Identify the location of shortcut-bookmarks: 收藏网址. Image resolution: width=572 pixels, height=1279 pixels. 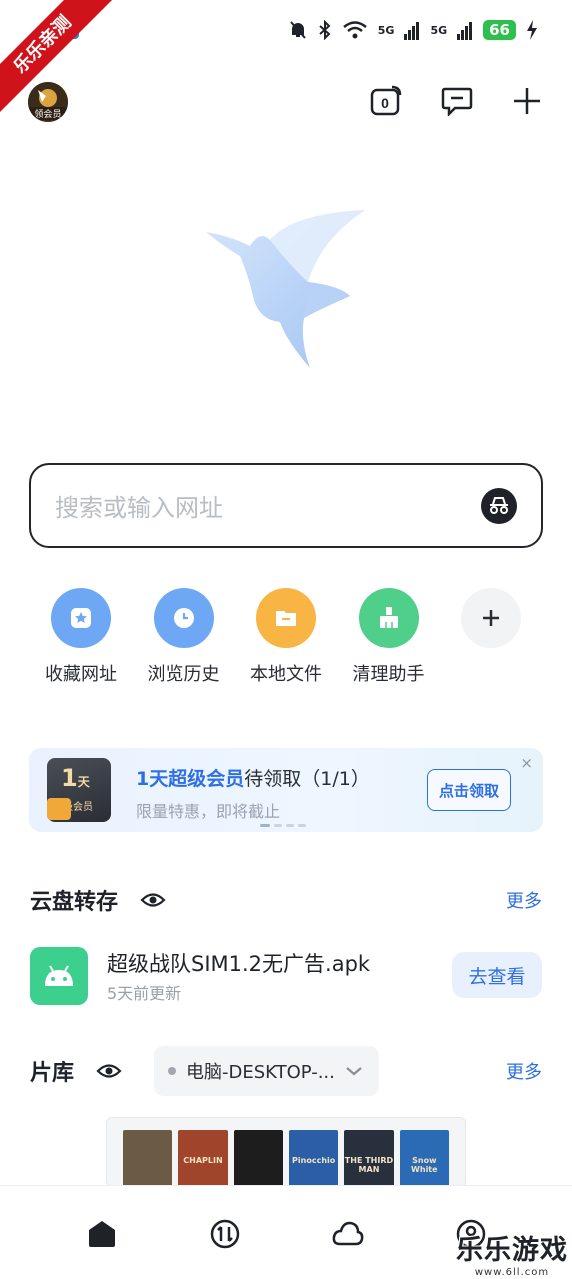
(81, 637).